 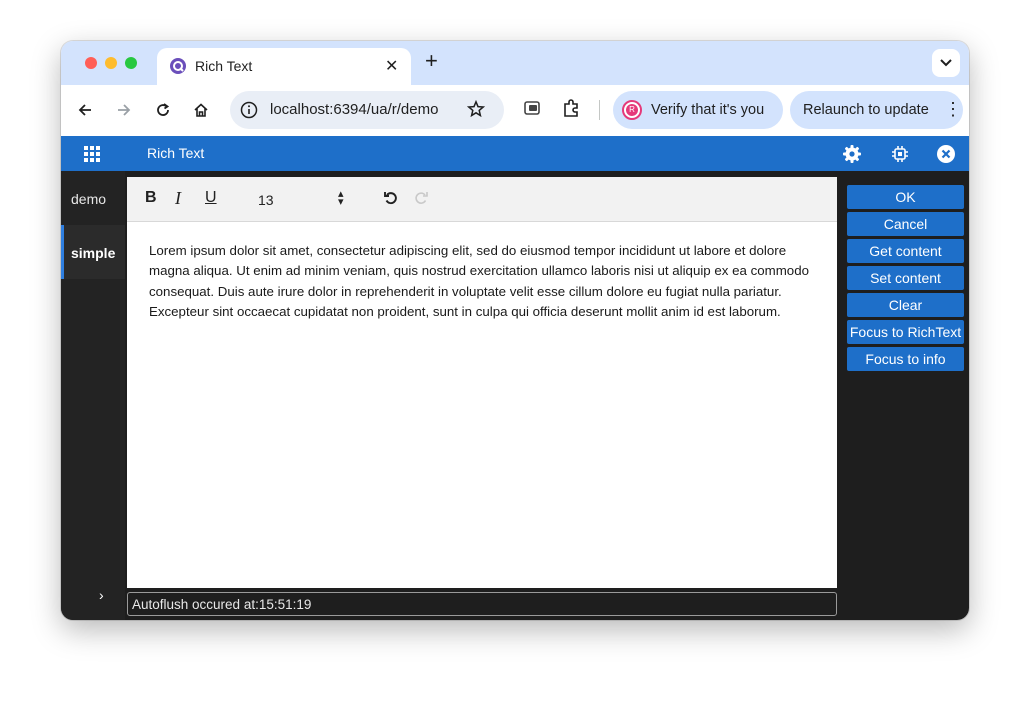 I want to click on profile-avatar: R, so click(x=632, y=110).